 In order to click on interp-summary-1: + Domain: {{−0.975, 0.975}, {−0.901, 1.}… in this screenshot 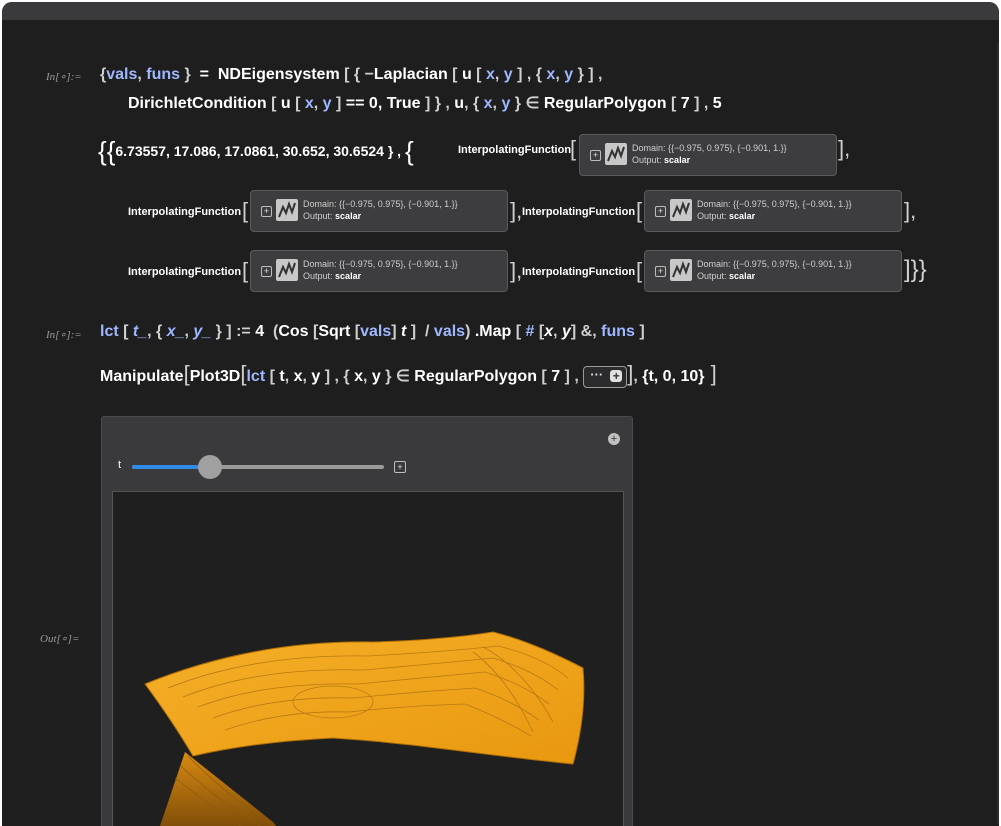, I will do `click(708, 155)`.